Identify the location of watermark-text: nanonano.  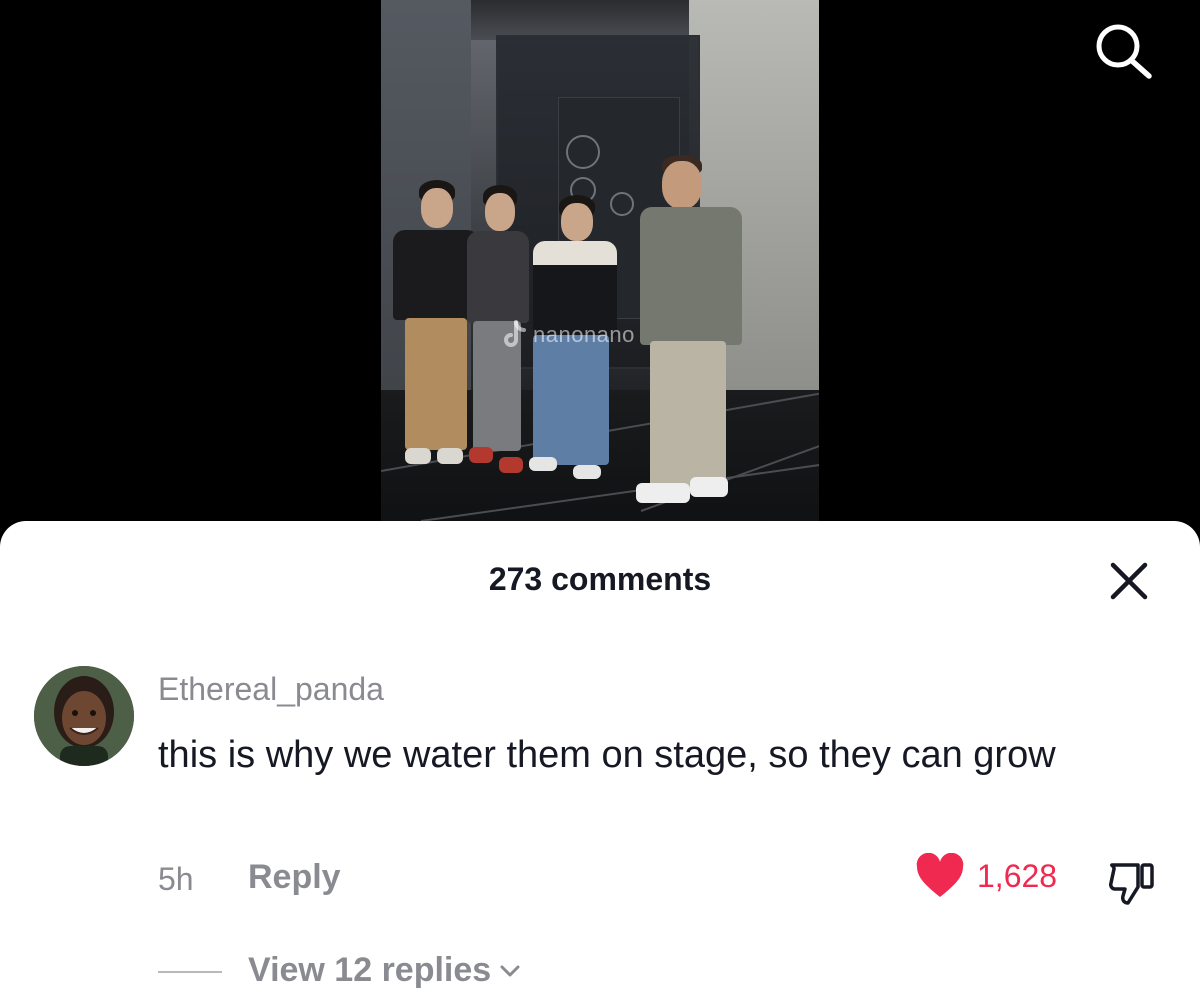
(584, 334).